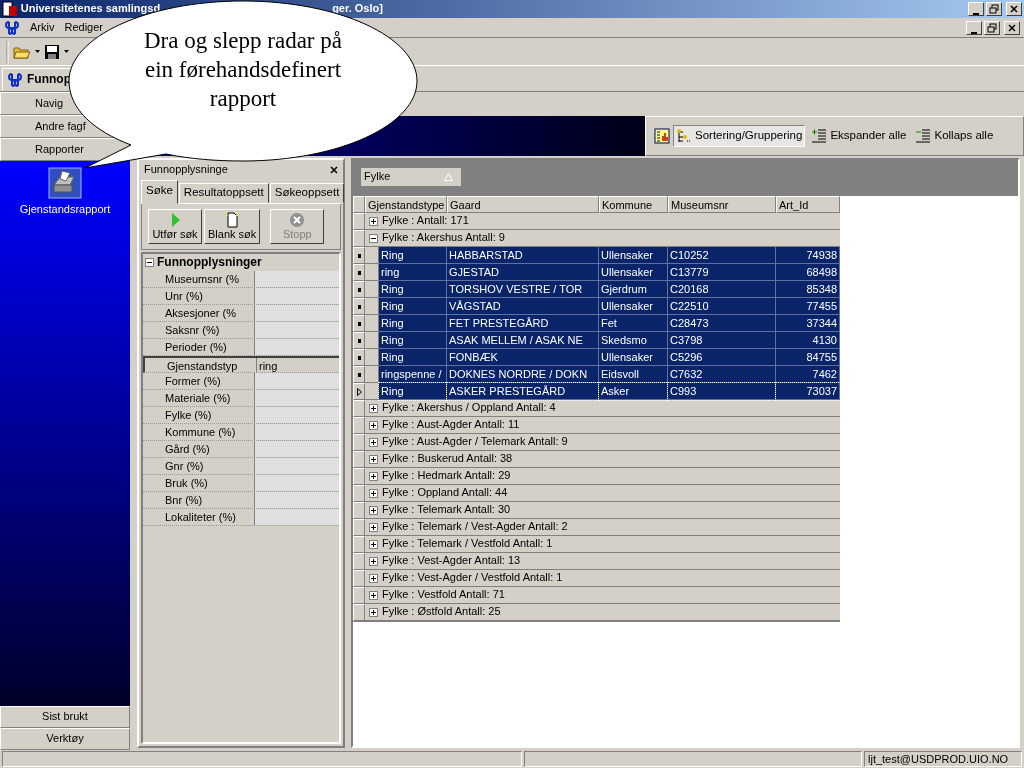 The width and height of the screenshot is (1024, 768). Describe the element at coordinates (241, 330) in the screenshot. I see `property-row: Saksnr (%)` at that location.